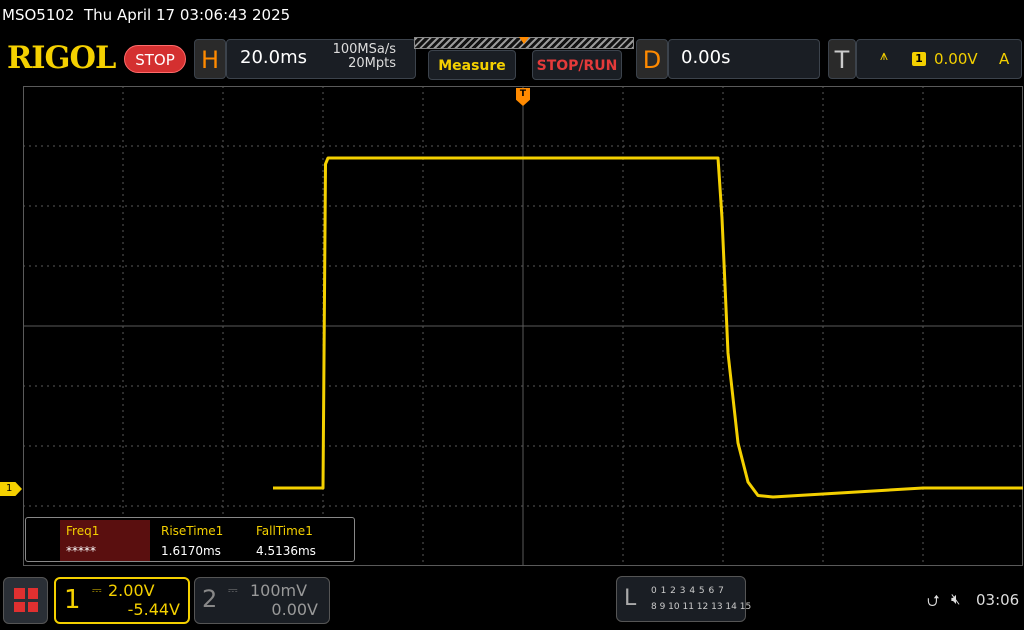 Image resolution: width=1024 pixels, height=630 pixels. Describe the element at coordinates (933, 600) in the screenshot. I see `usb-icon: ⮍` at that location.